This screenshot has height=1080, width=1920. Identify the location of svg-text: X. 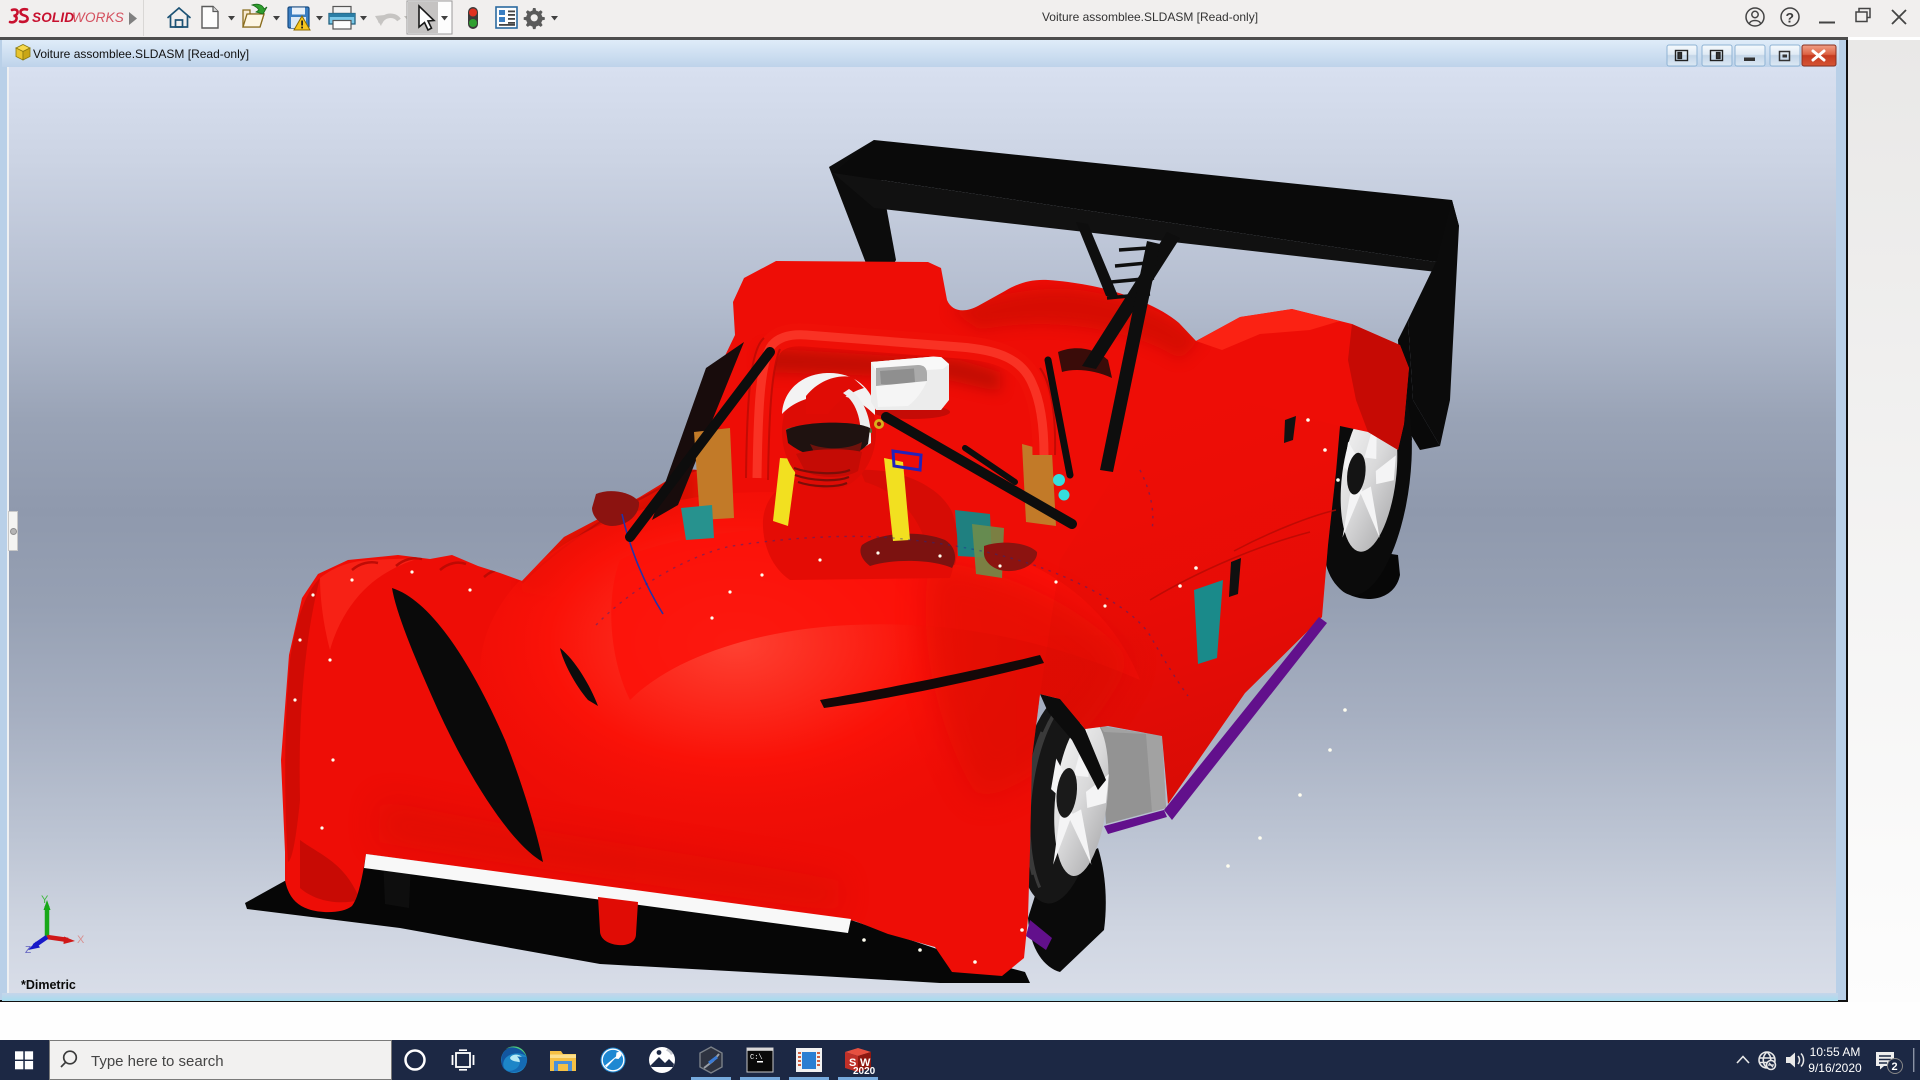
(81, 940).